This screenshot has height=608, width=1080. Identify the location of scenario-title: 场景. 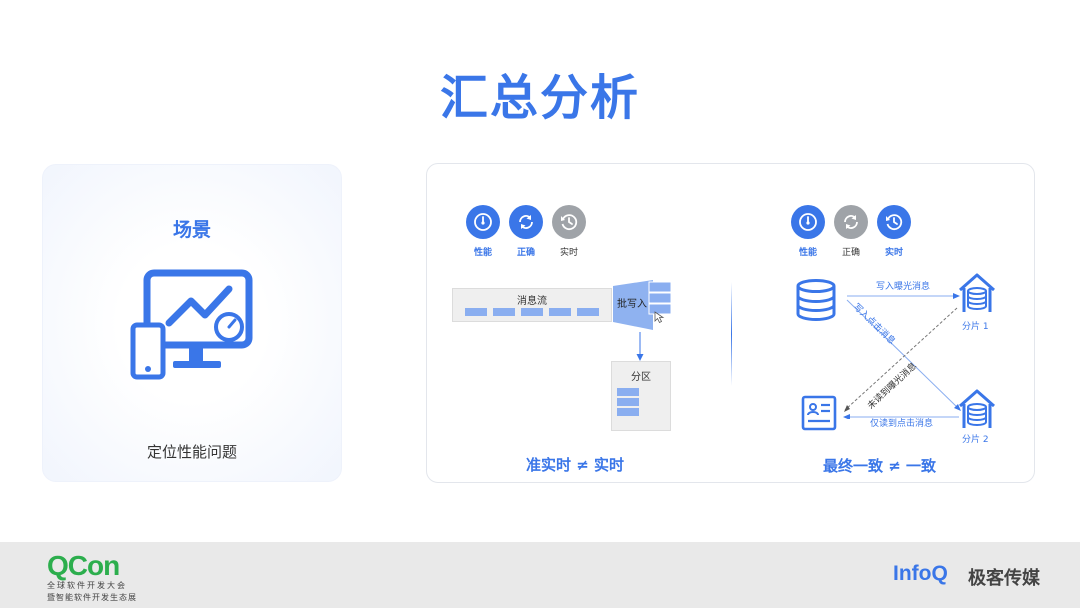
(191, 230).